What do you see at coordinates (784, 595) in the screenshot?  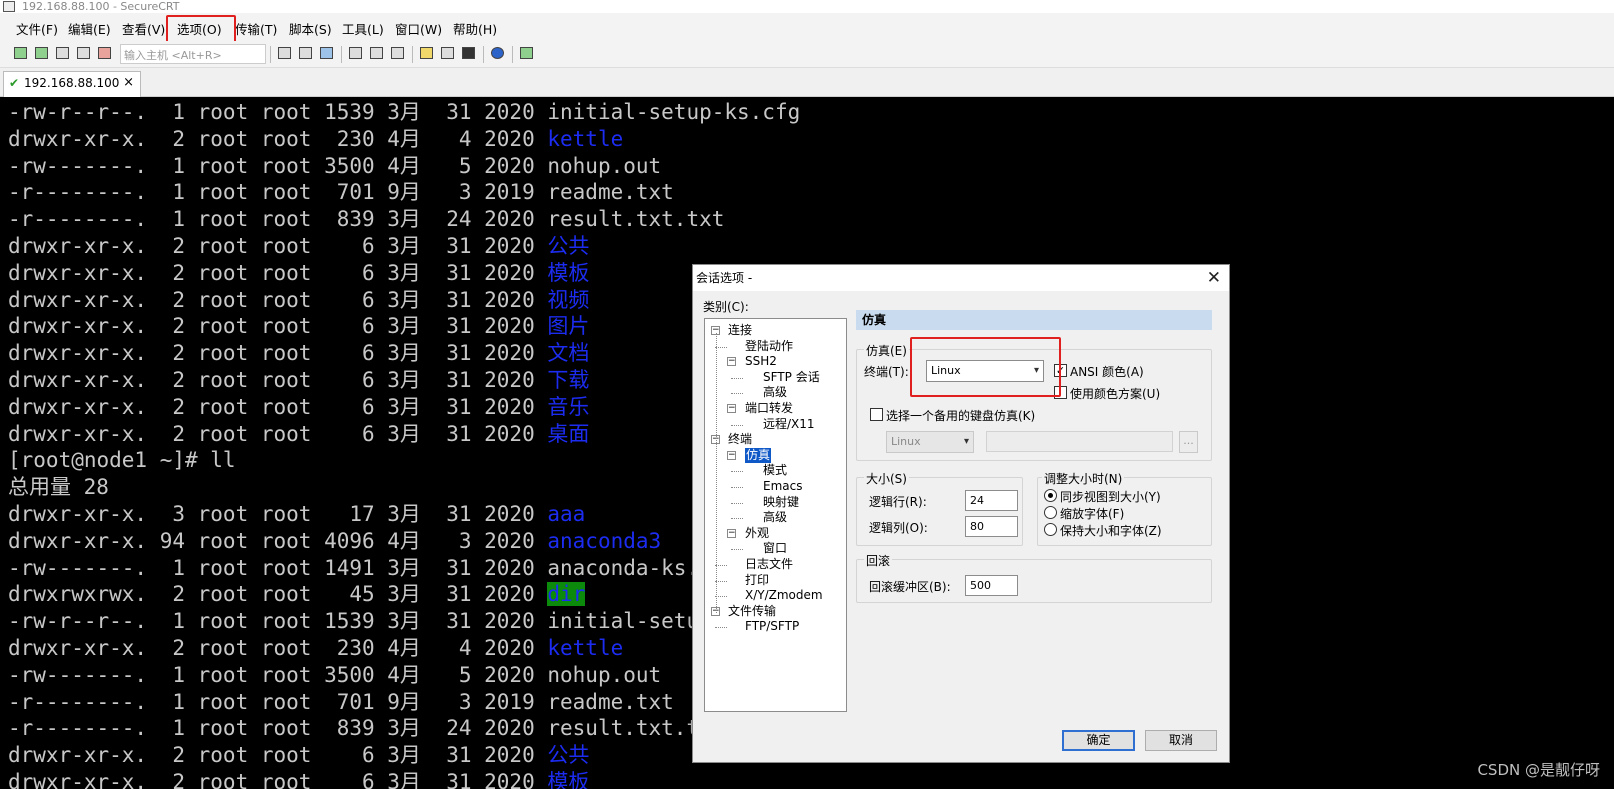 I see `tree-item: X/Y/Zmodem` at bounding box center [784, 595].